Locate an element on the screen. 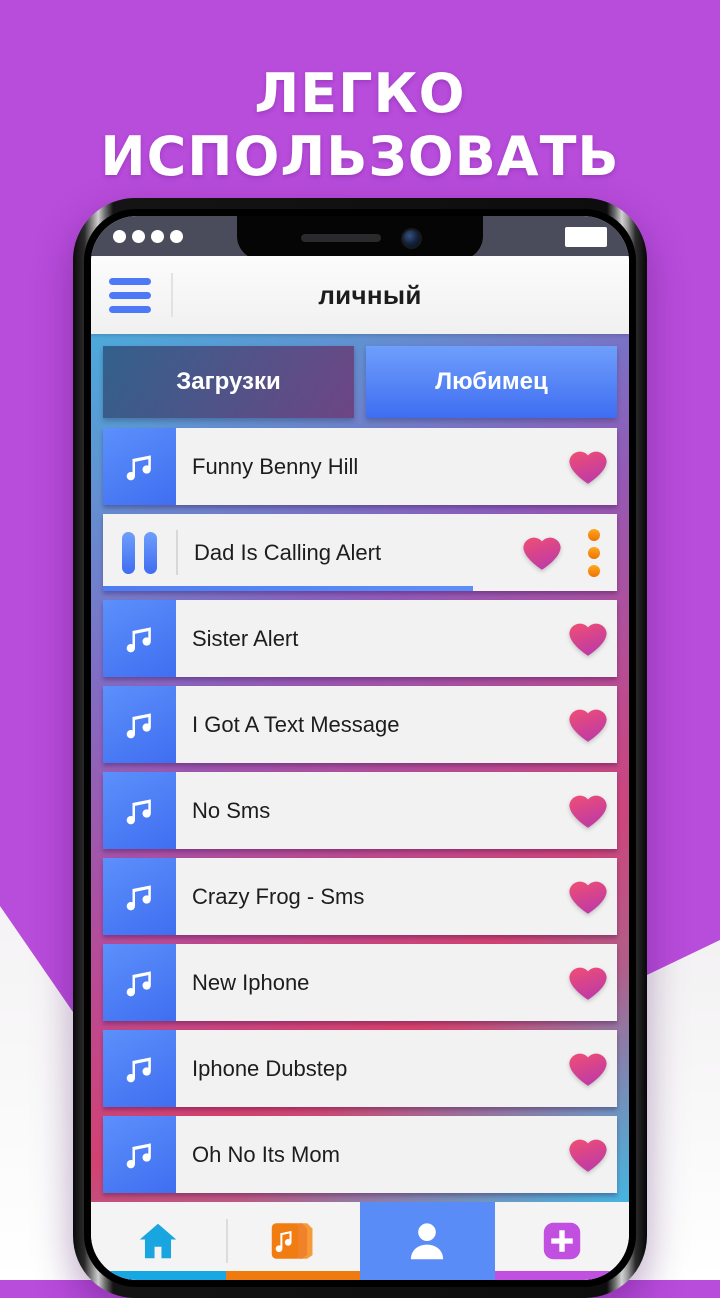  person-icon is located at coordinates (427, 1241).